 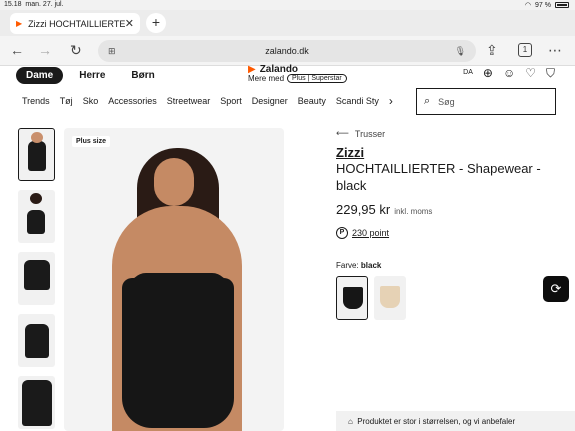 I want to click on swatch-nude, so click(x=390, y=298).